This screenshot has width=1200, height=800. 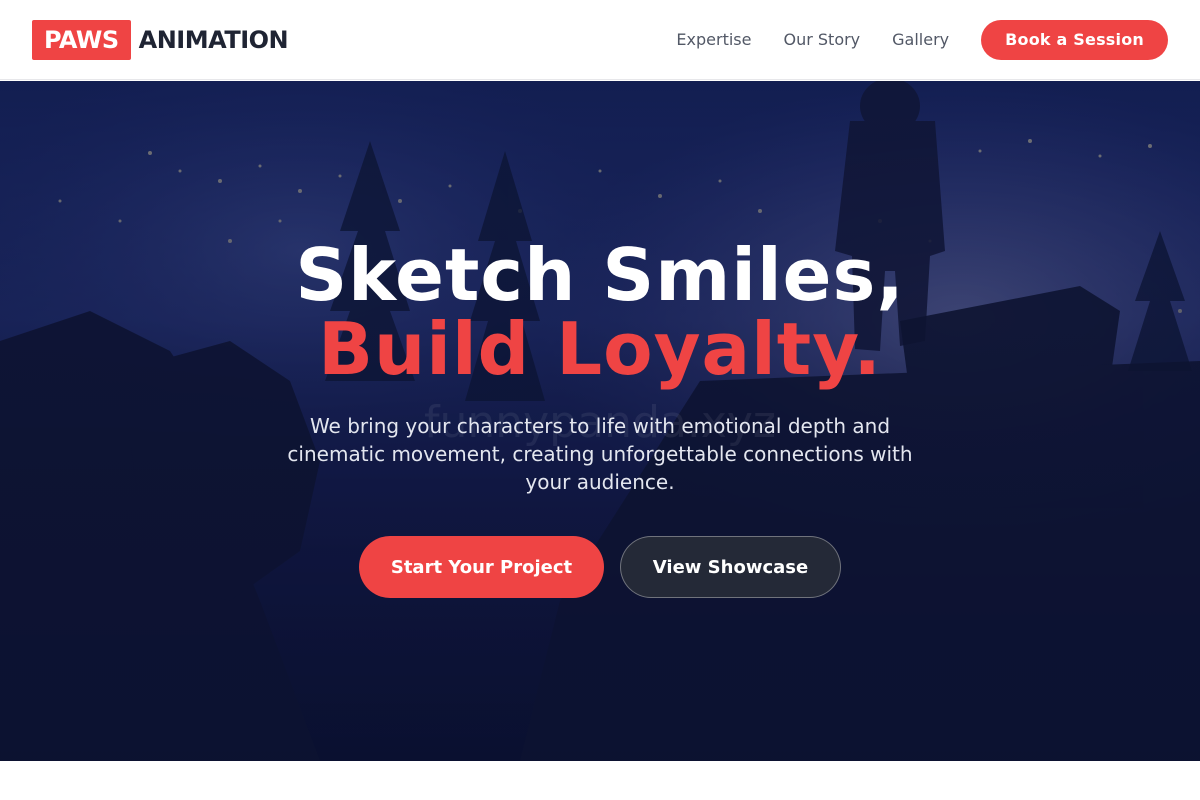 I want to click on hero-cta-group: Start Your Project View Showcase, so click(x=600, y=567).